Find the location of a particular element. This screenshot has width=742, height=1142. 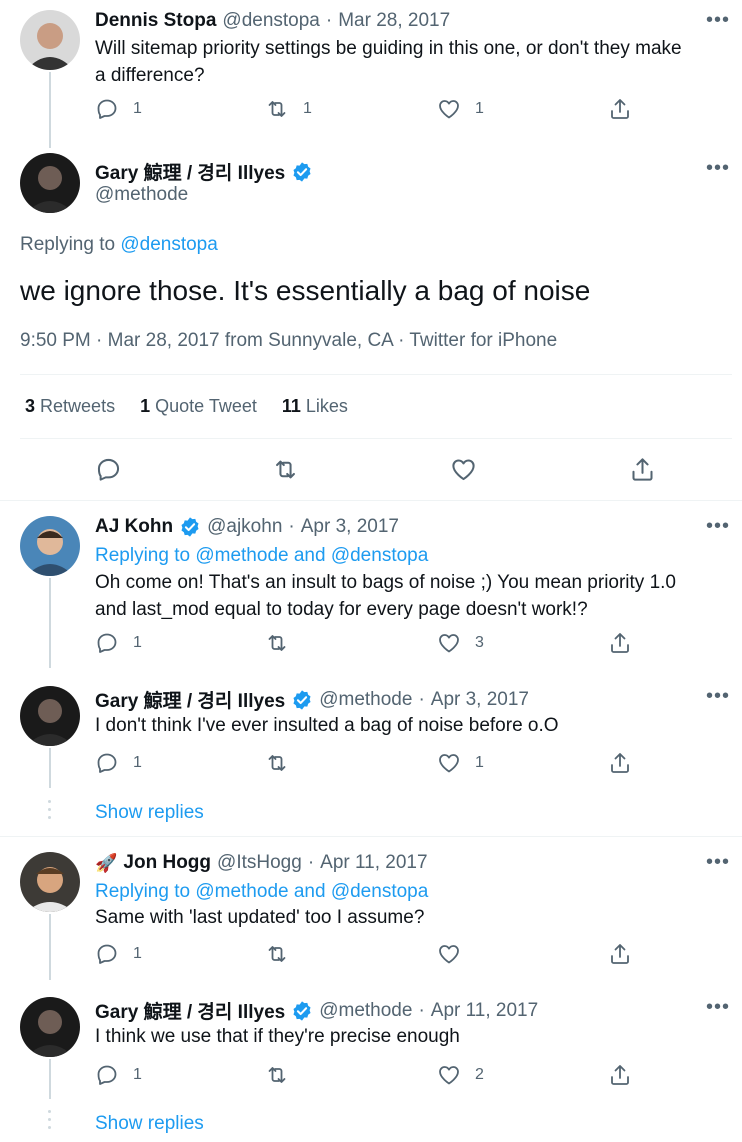

main-tweet-header: Gary 鯨理 / 경리 Illyes is located at coordinates (204, 171).